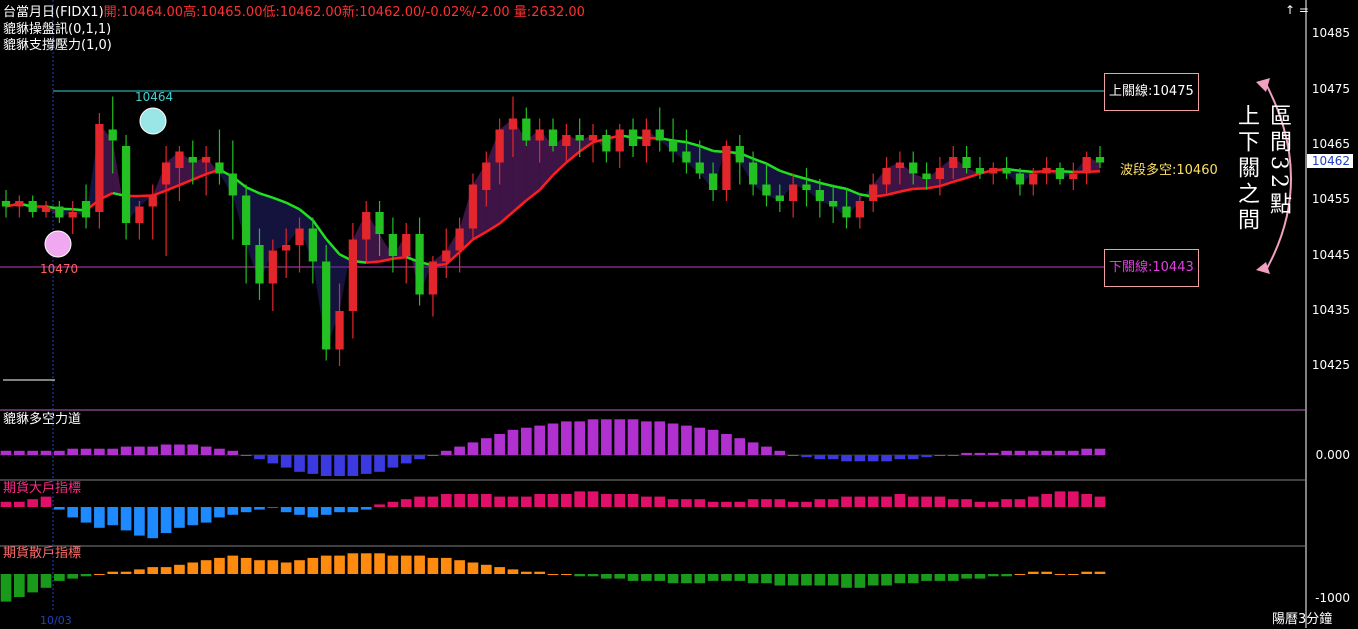 The image size is (1358, 629). What do you see at coordinates (373, 262) in the screenshot?
I see `ma-segment` at bounding box center [373, 262].